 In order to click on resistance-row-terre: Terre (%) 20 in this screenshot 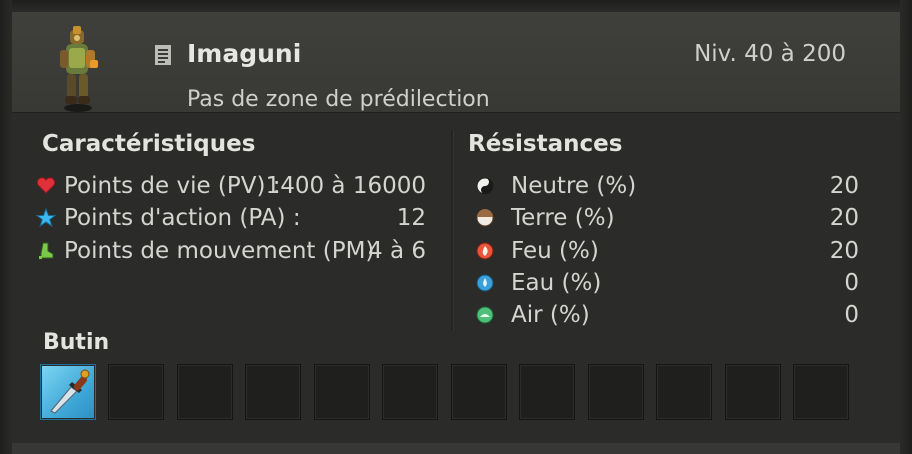, I will do `click(667, 220)`.